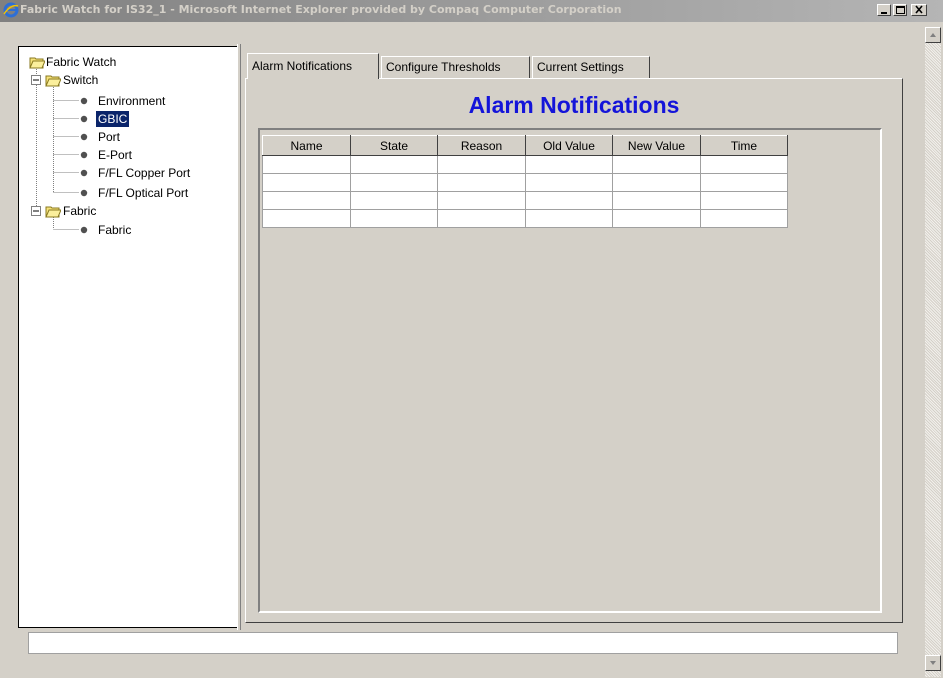 The height and width of the screenshot is (678, 943). What do you see at coordinates (115, 230) in the screenshot?
I see `tree-label-fabric: Fabric` at bounding box center [115, 230].